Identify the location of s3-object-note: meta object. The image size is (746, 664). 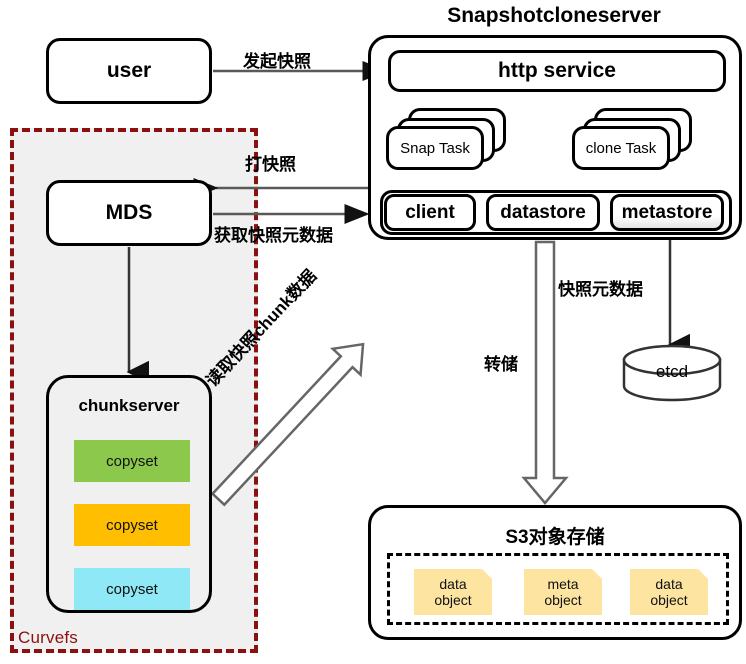
(563, 592).